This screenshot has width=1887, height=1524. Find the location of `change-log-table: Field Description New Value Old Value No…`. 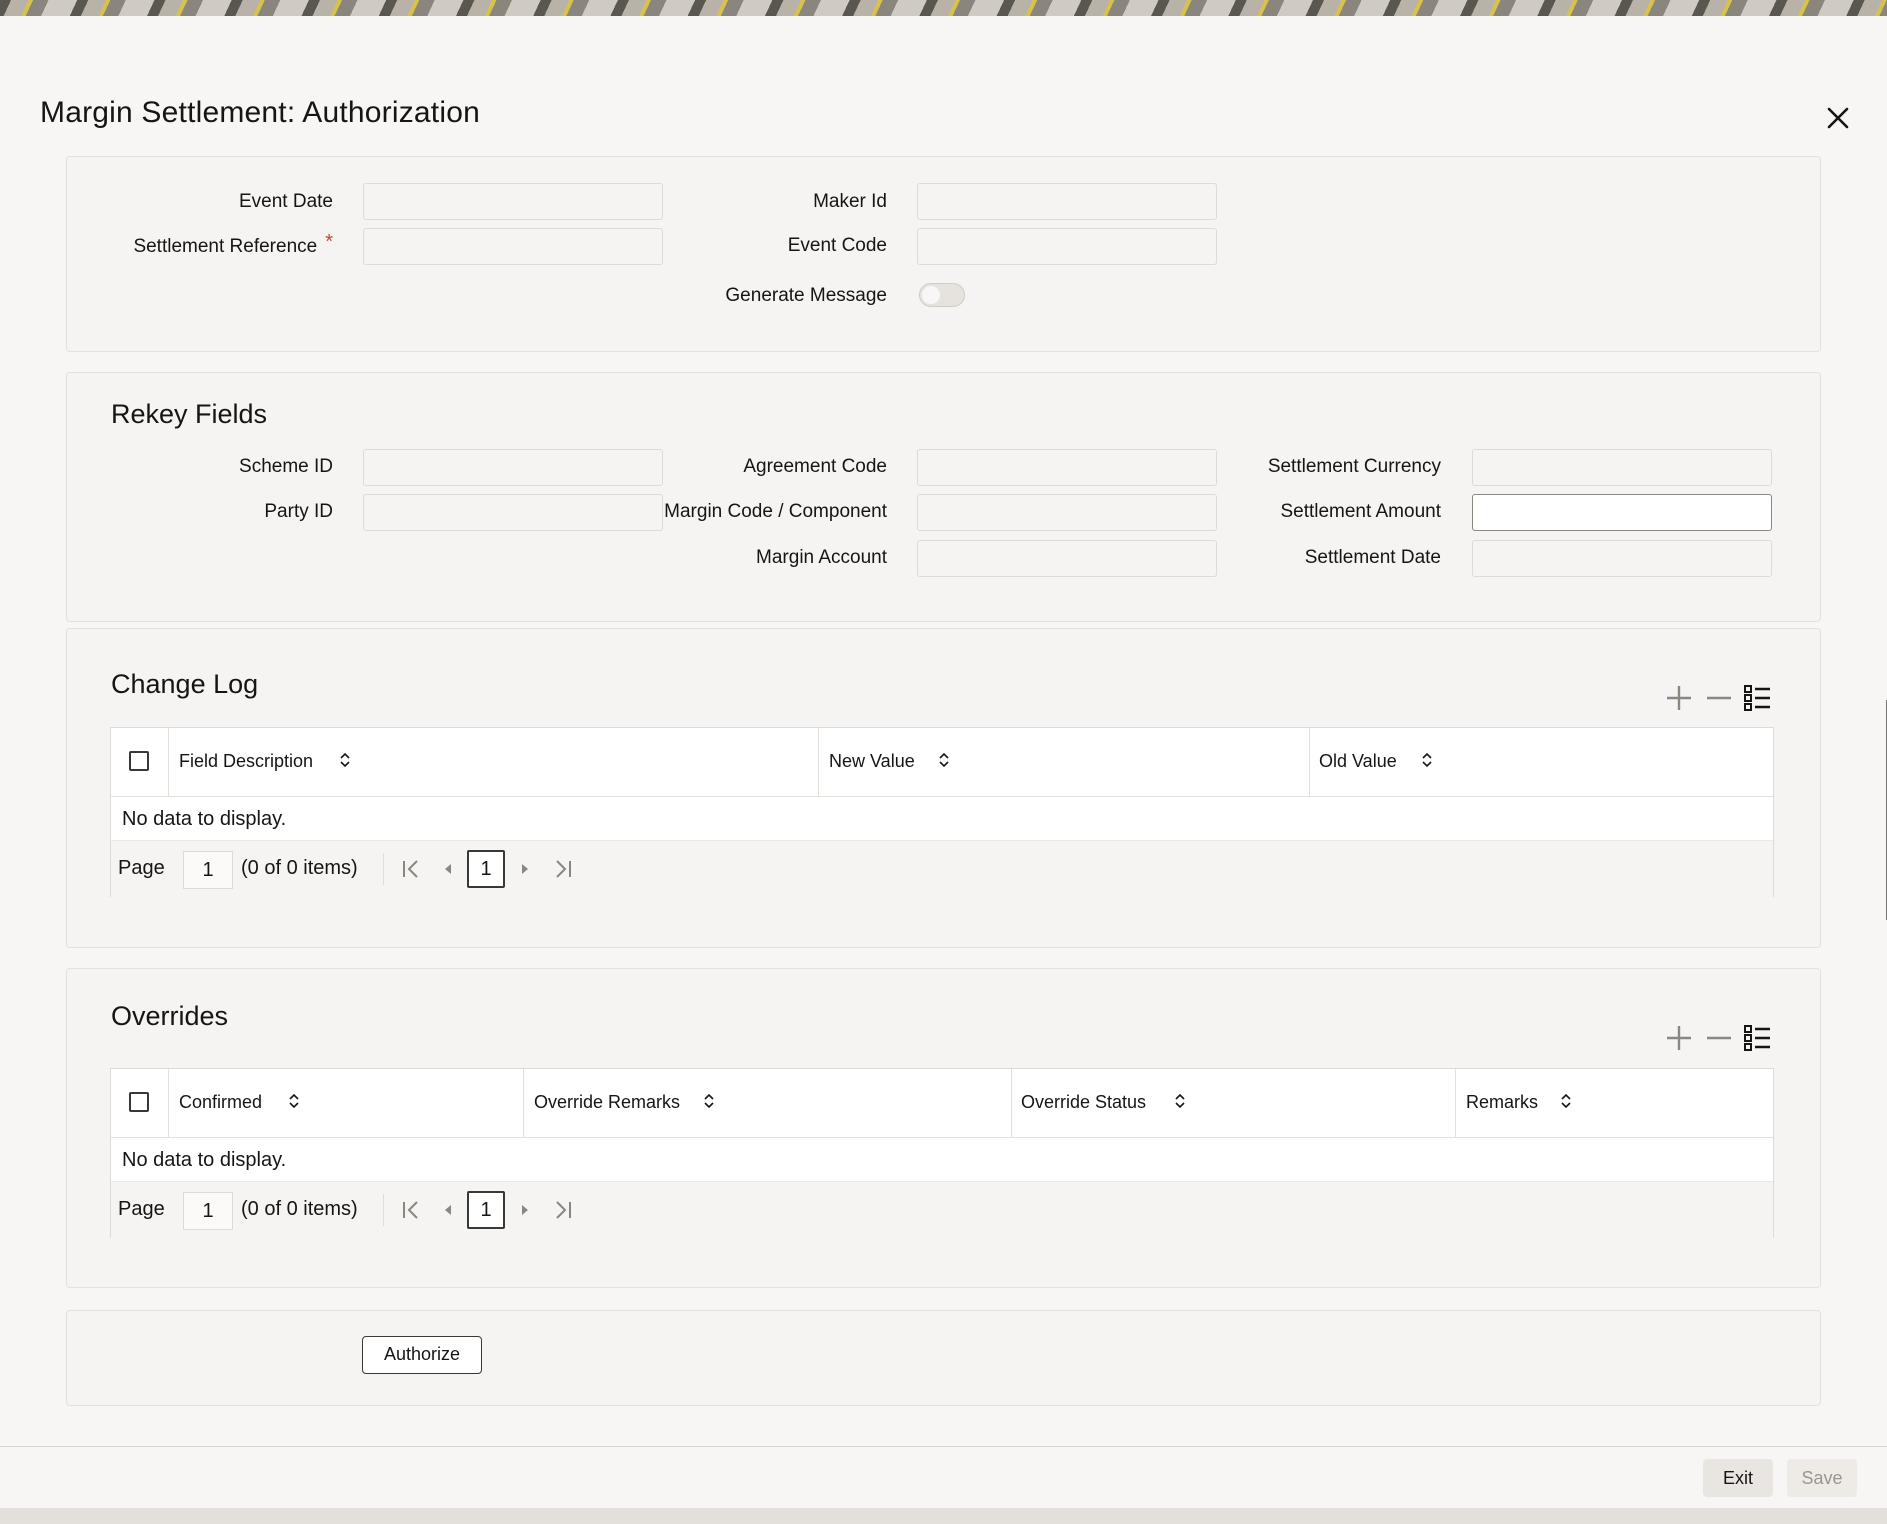

change-log-table: Field Description New Value Old Value No… is located at coordinates (942, 812).